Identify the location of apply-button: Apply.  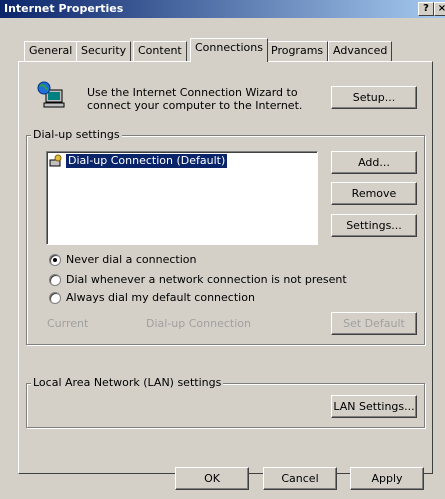
(387, 478).